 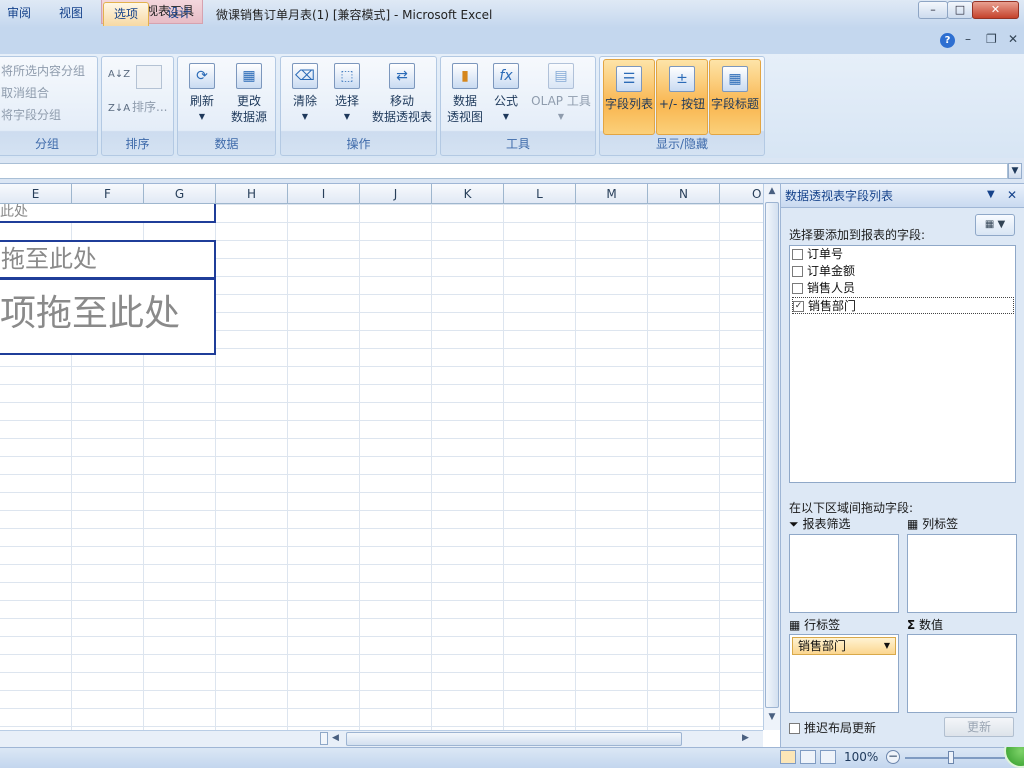 I want to click on help-icon: ?, so click(x=947, y=40).